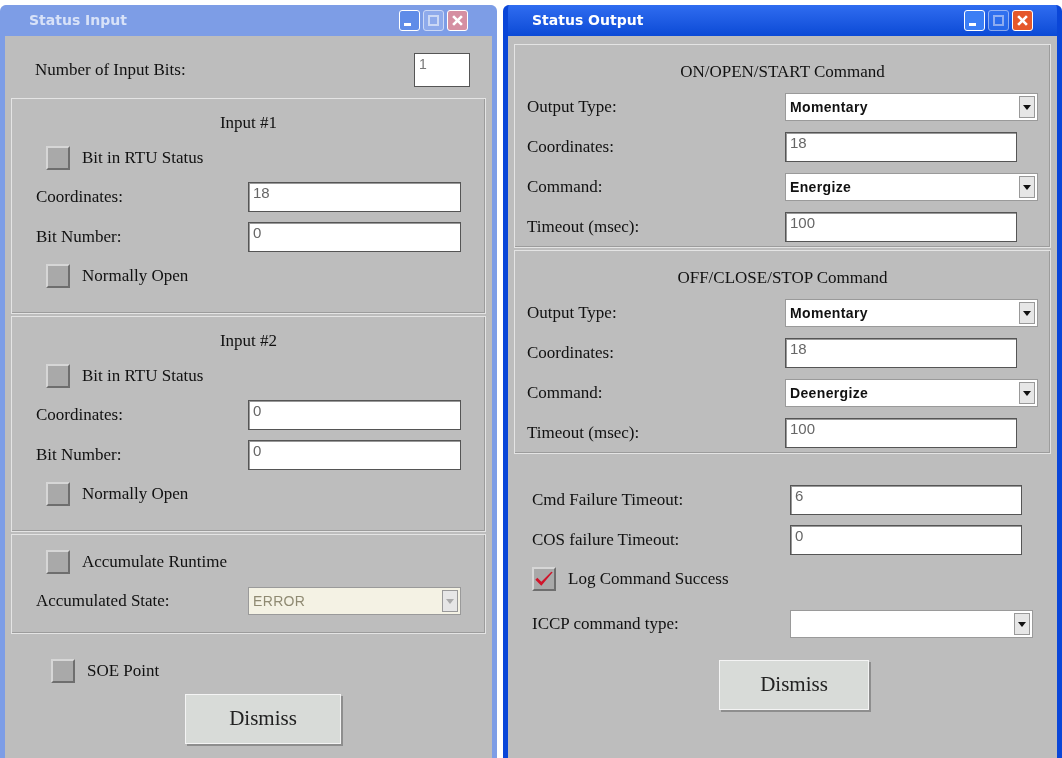 The width and height of the screenshot is (1062, 758). Describe the element at coordinates (588, 20) in the screenshot. I see `window-title: Status Output` at that location.